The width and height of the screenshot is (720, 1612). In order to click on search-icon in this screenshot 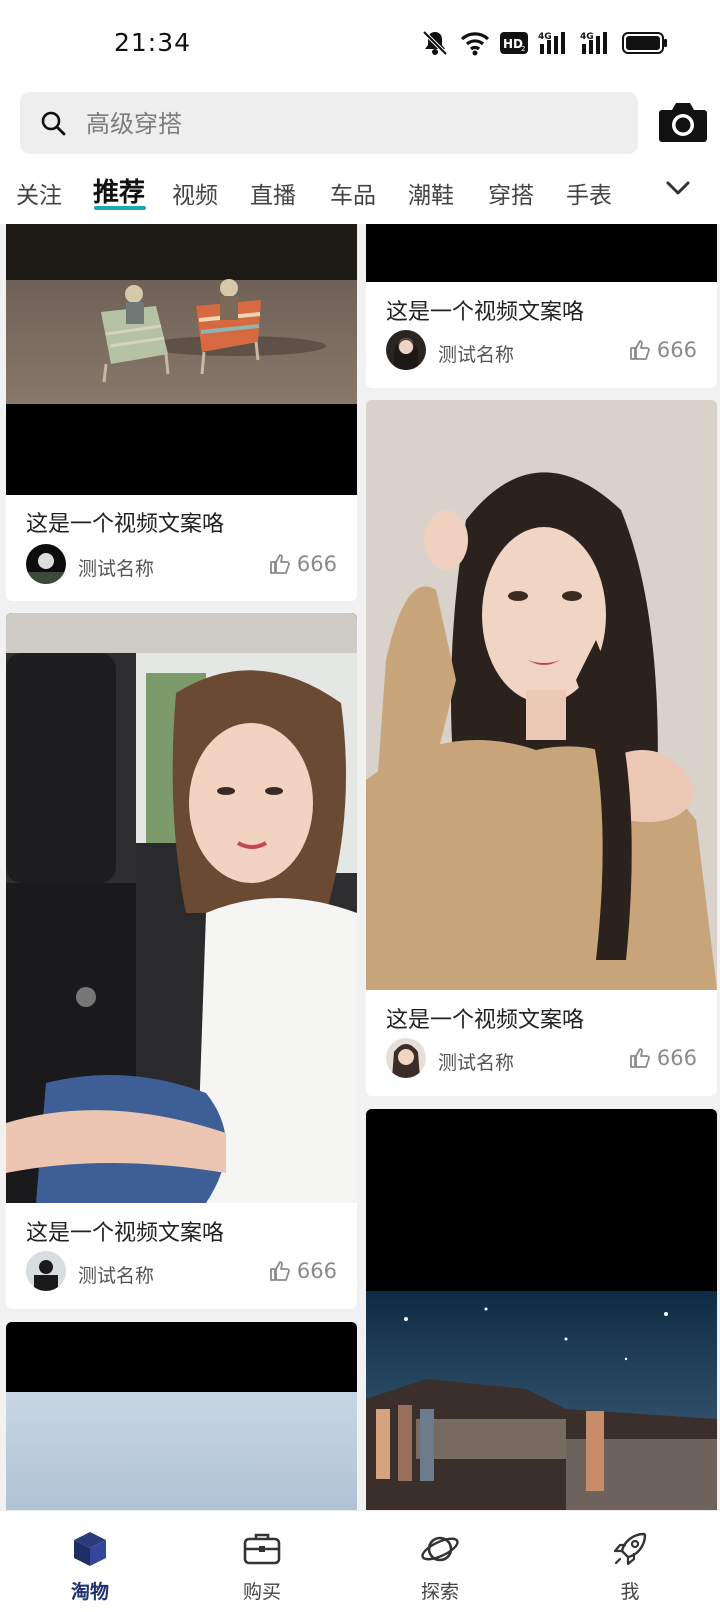, I will do `click(53, 123)`.